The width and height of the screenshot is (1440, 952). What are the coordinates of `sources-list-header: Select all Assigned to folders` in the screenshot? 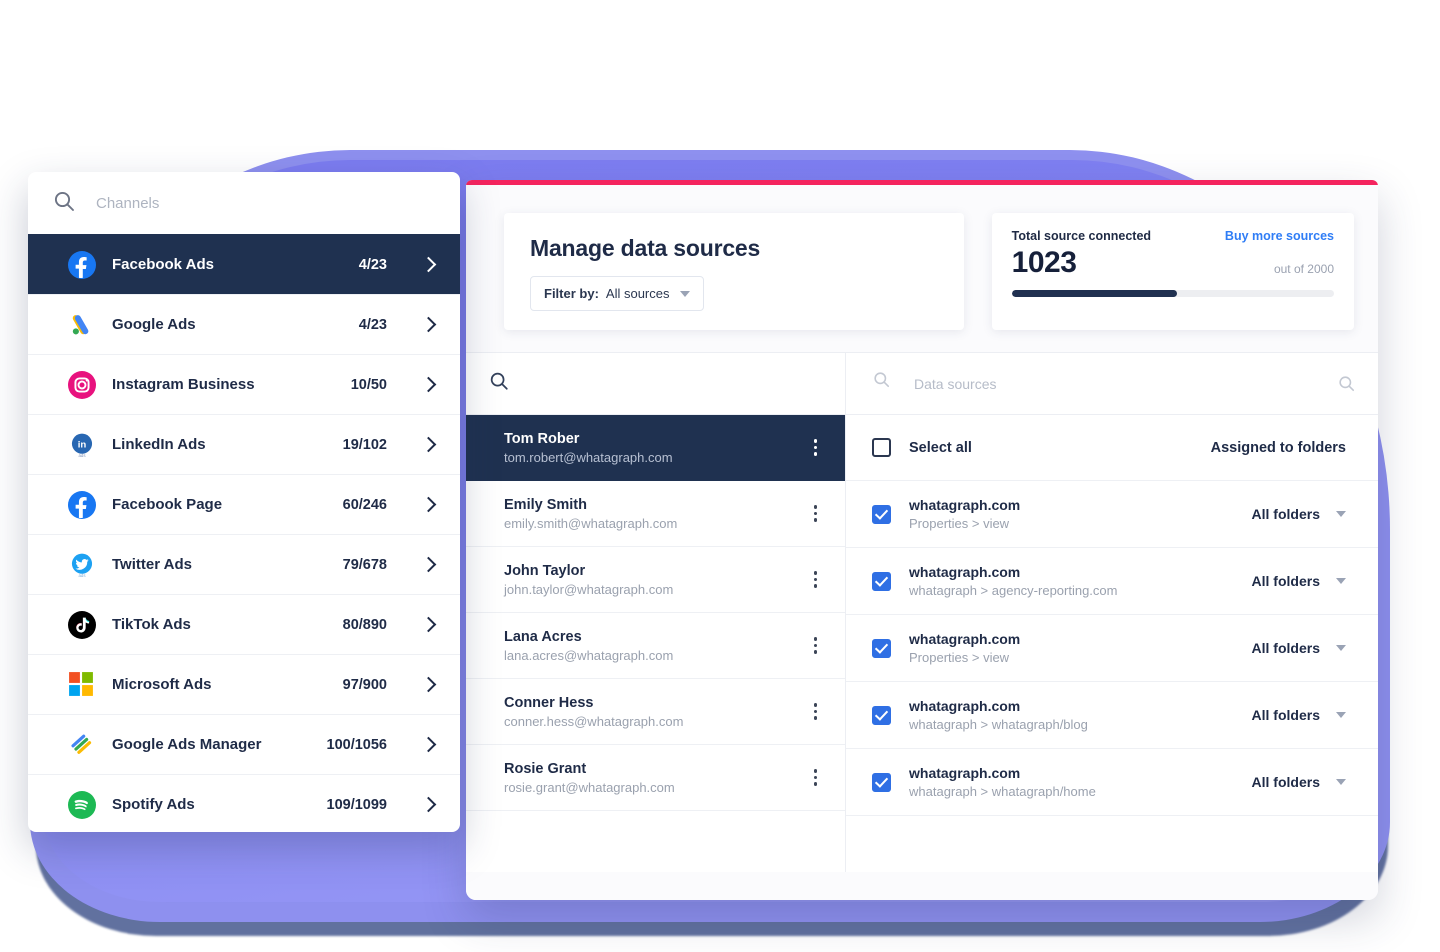 It's located at (1112, 448).